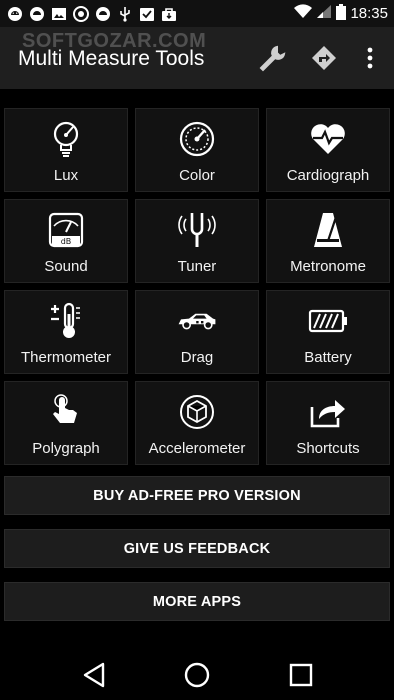 This screenshot has height=700, width=394. I want to click on wifi-icon, so click(303, 13).